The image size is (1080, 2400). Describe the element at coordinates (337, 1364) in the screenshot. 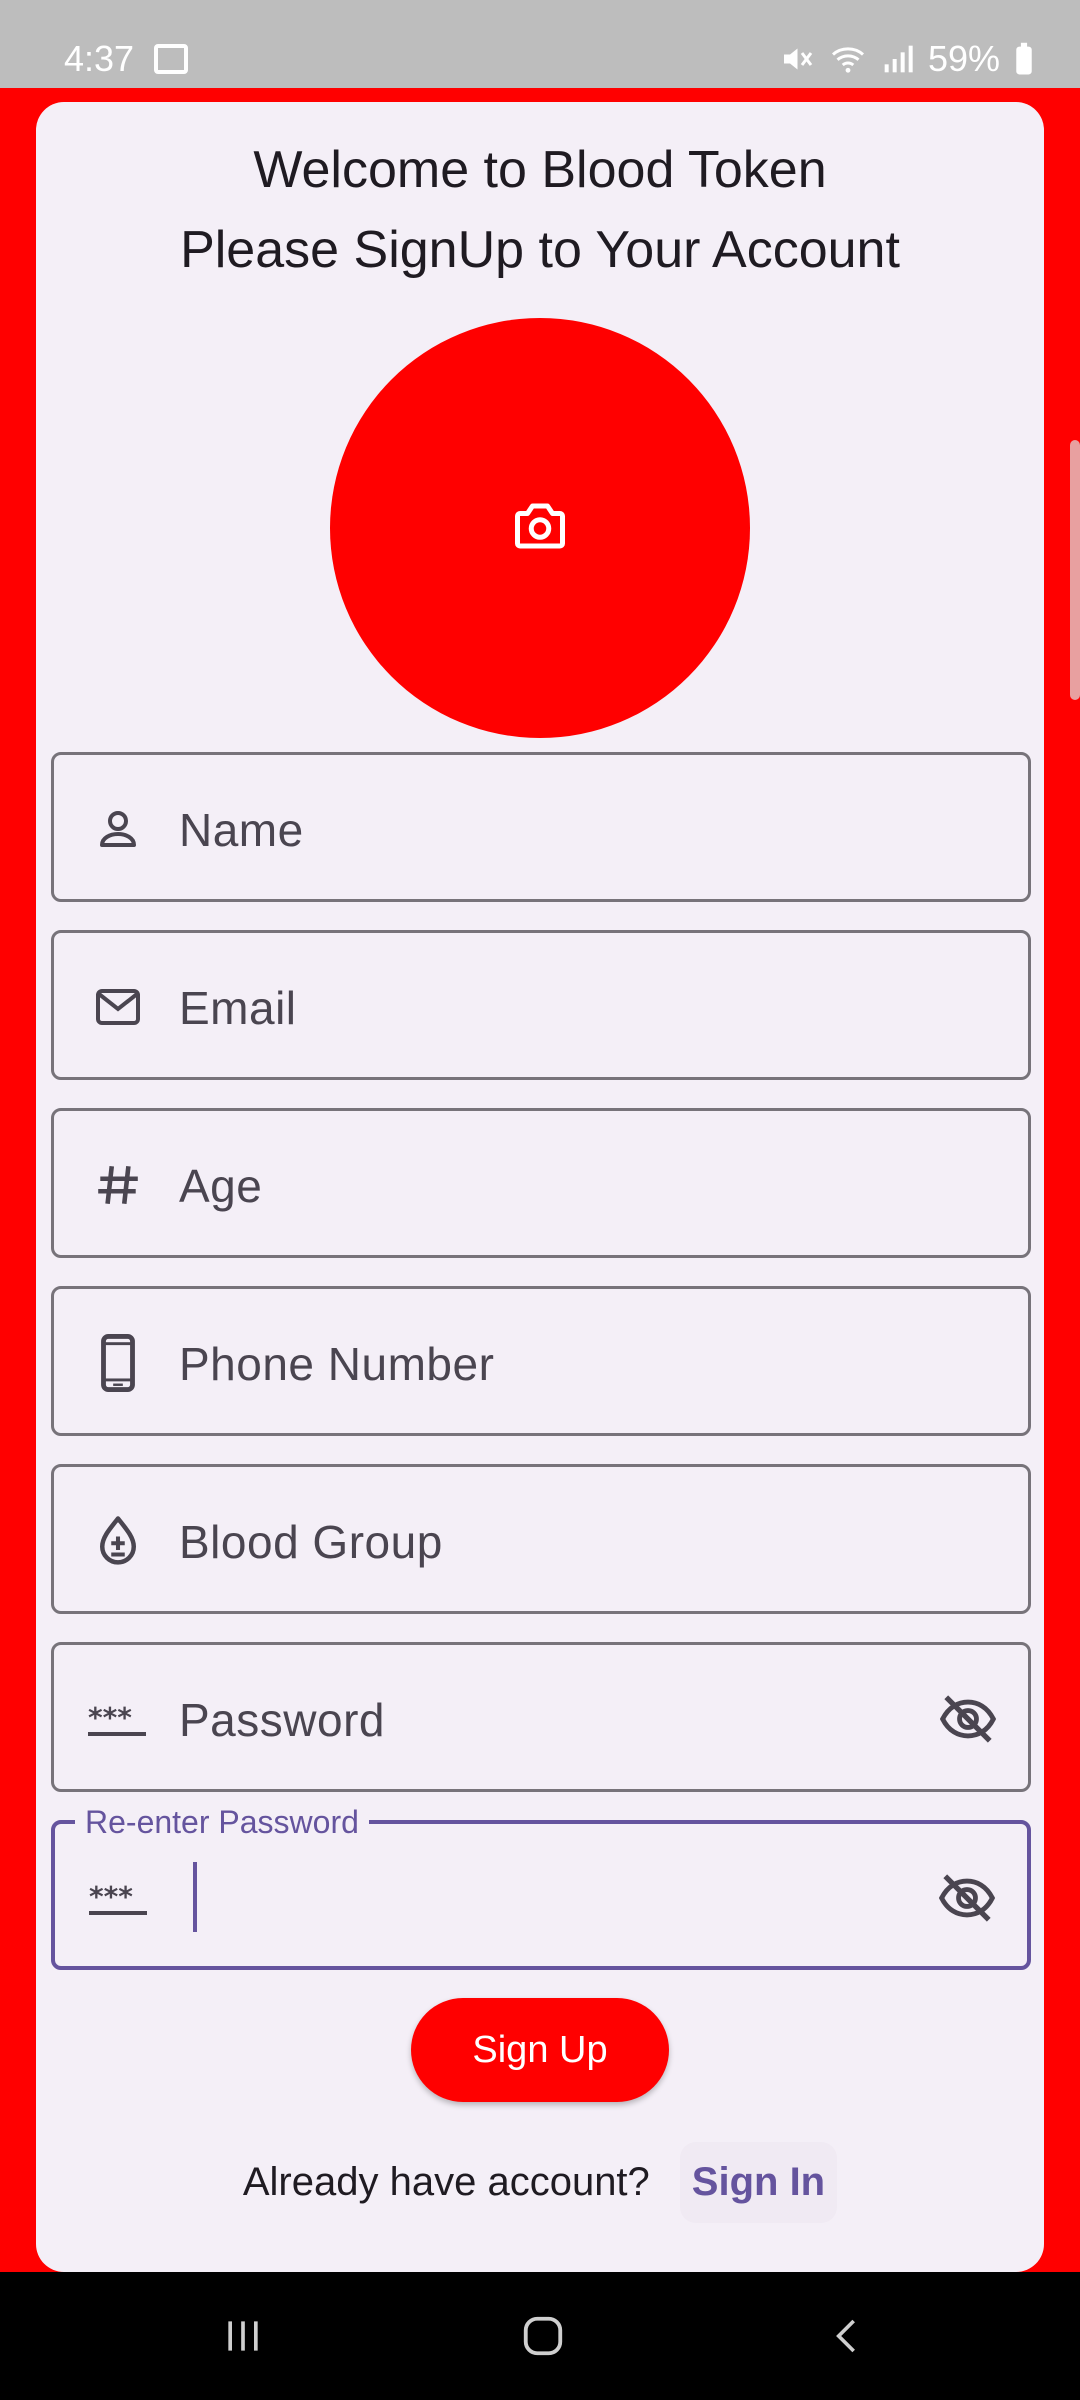

I see `phone-placeholder: Phone Number` at that location.